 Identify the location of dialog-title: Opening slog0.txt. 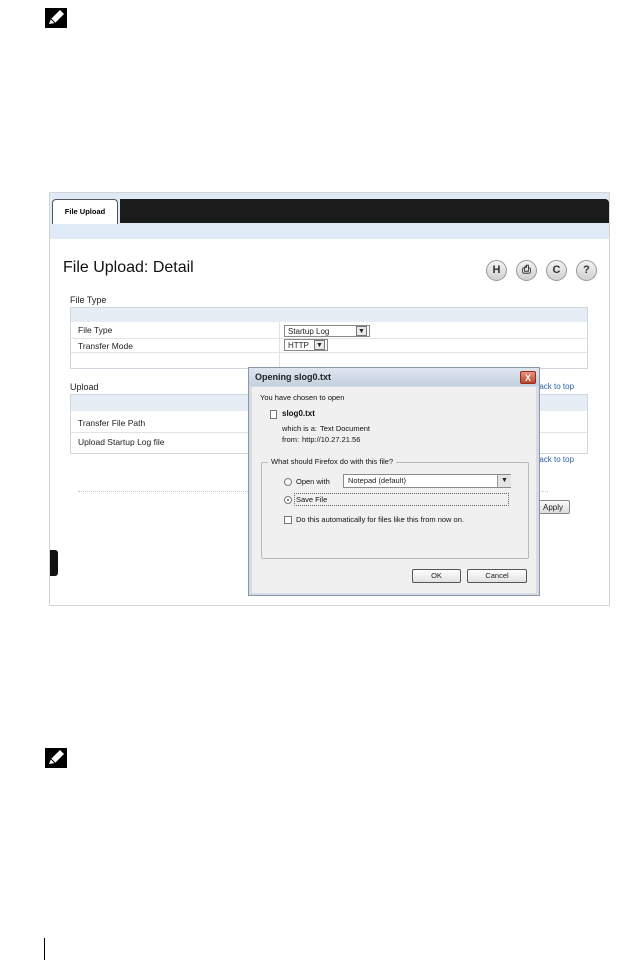
(394, 377).